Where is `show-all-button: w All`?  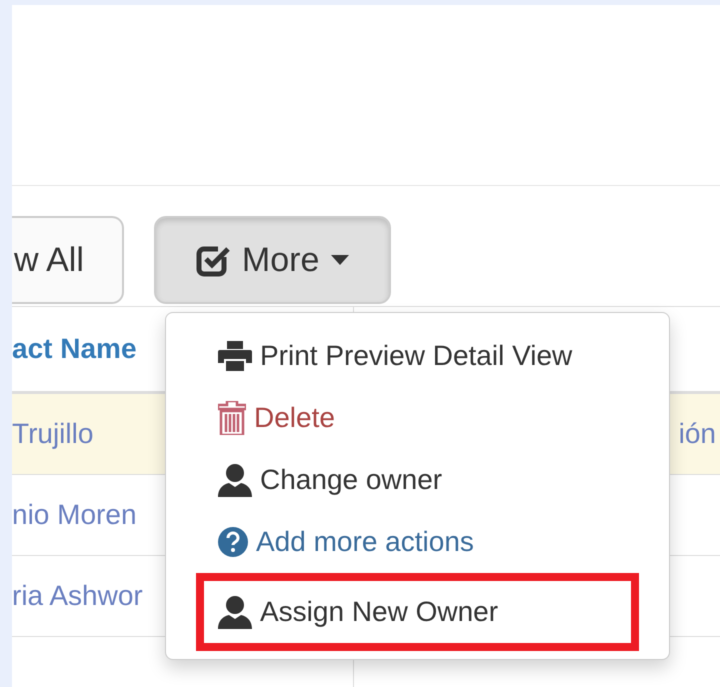 show-all-button: w All is located at coordinates (68, 260).